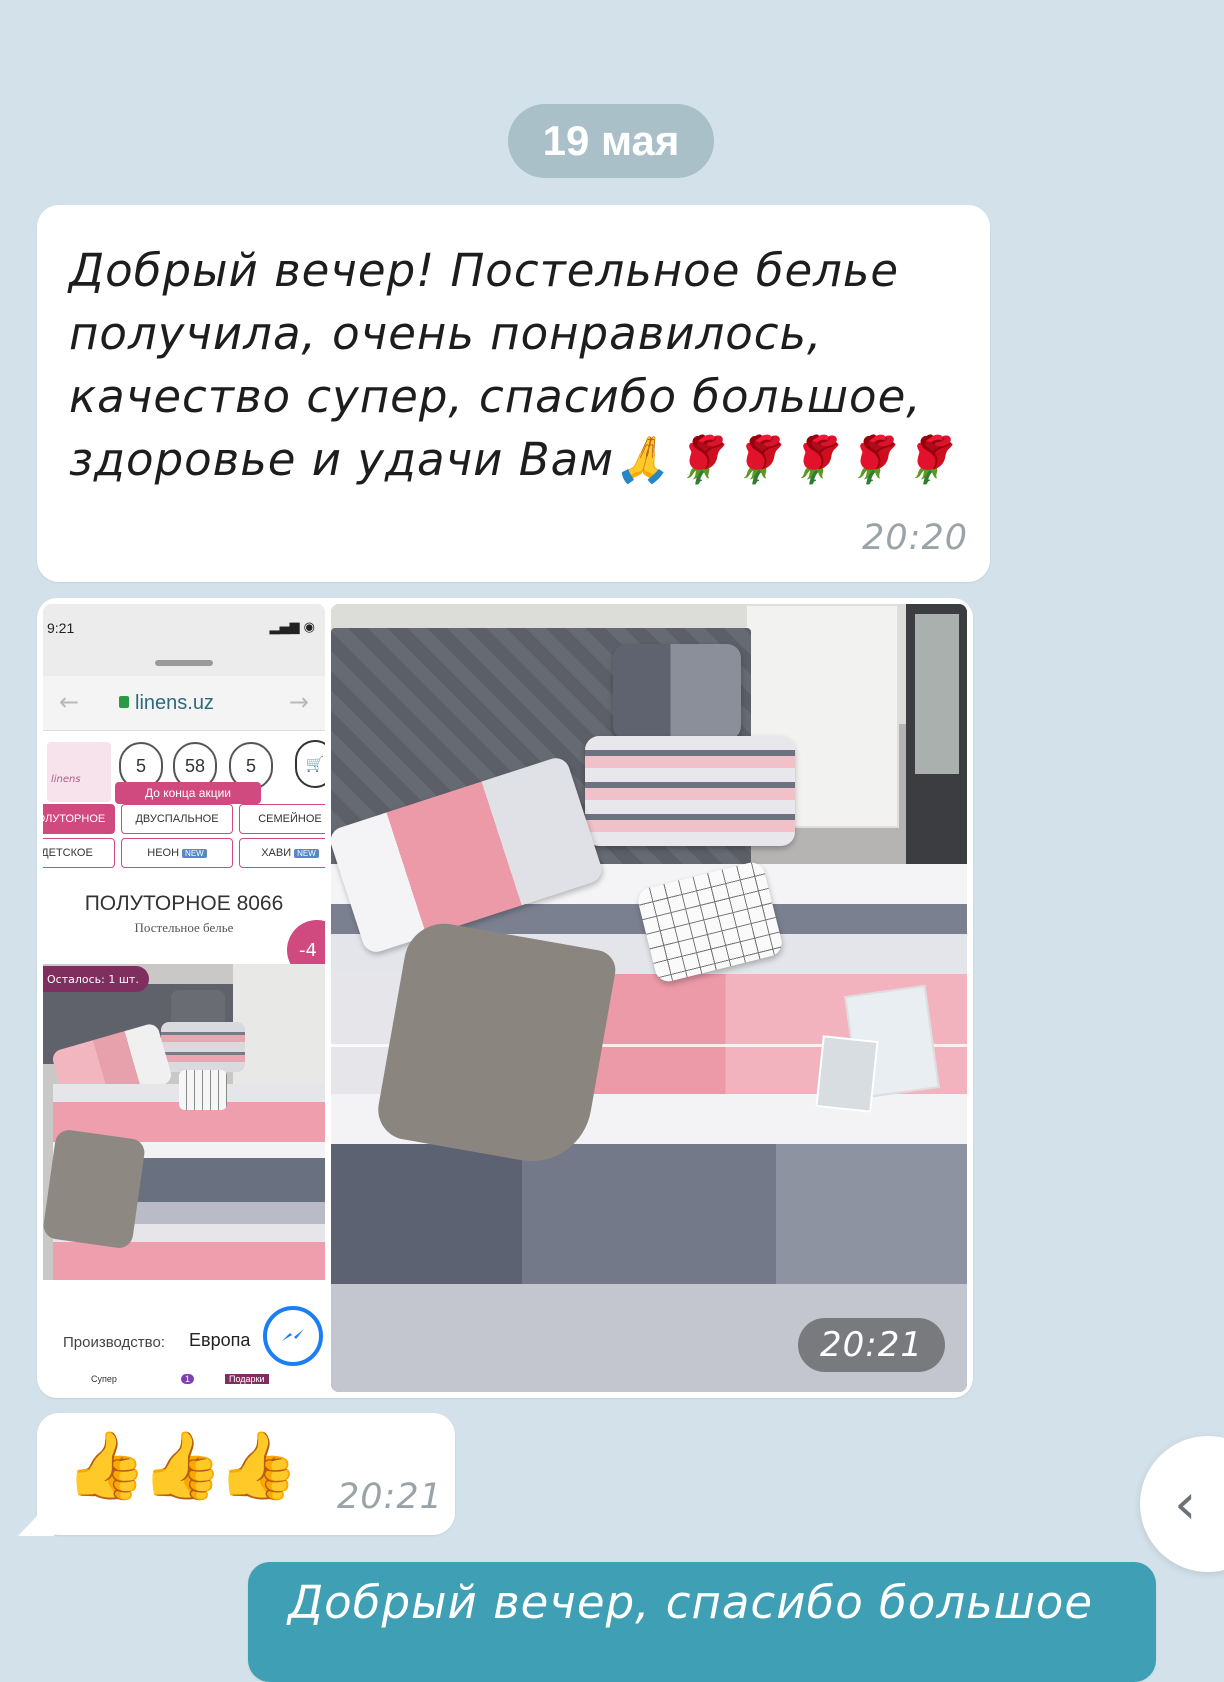 This screenshot has height=1682, width=1224. I want to click on lock-icon, so click(124, 702).